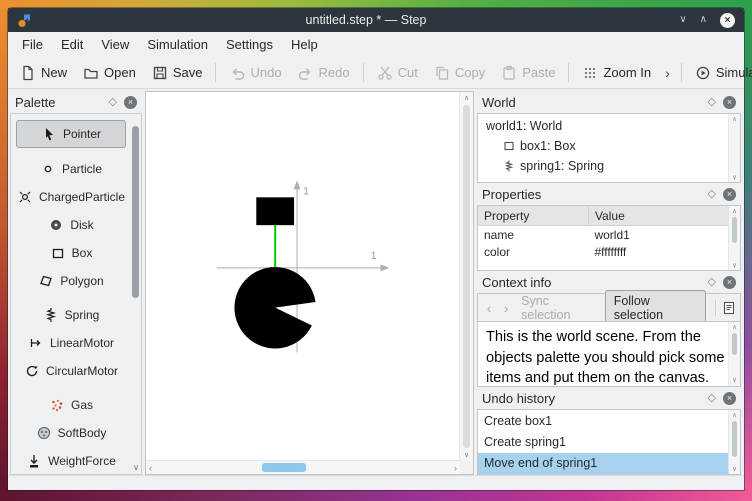  What do you see at coordinates (91, 73) in the screenshot?
I see `open-folder-icon` at bounding box center [91, 73].